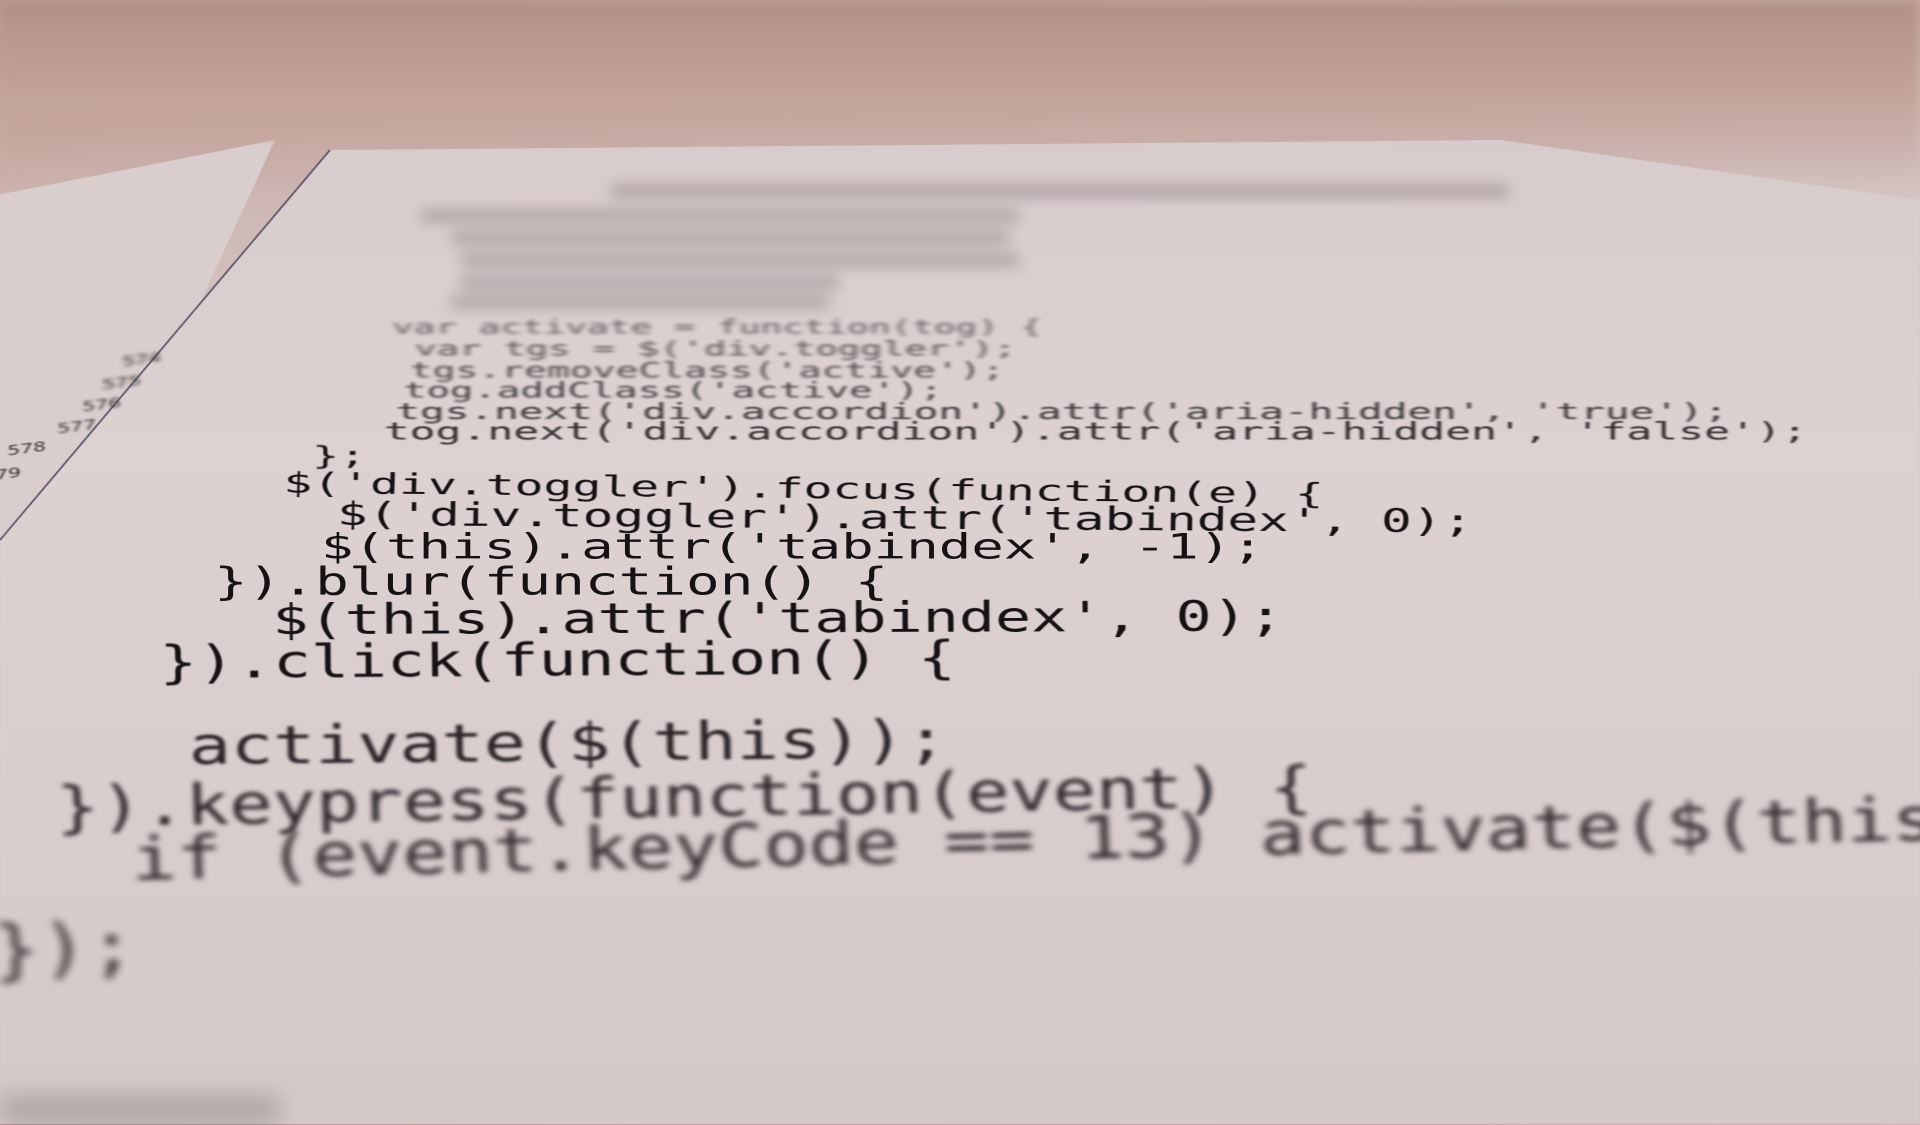  Describe the element at coordinates (558, 659) in the screenshot. I see `code-line: }).click(function() {` at that location.